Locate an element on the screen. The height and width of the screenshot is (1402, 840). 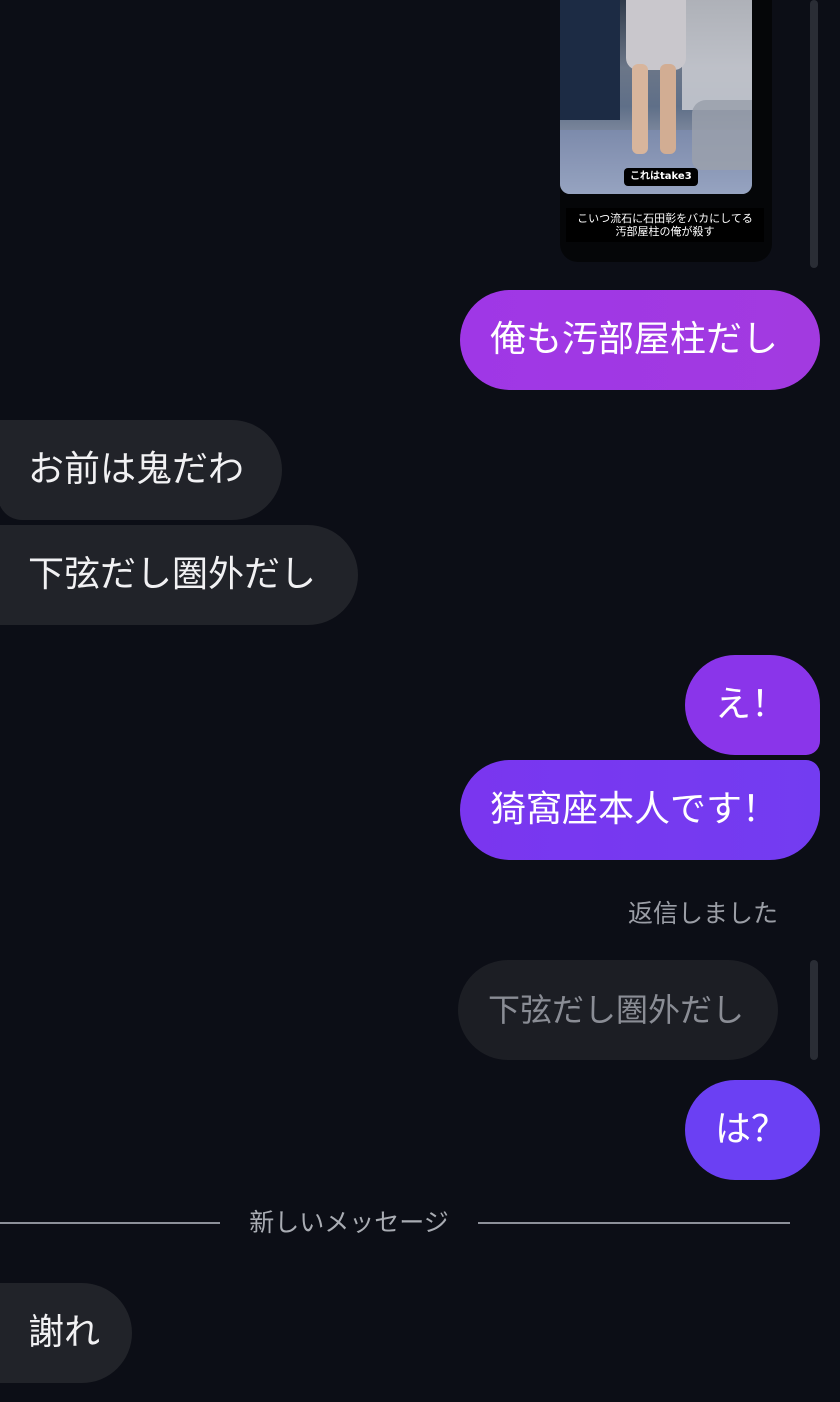
message-bubble-outgoing: 猗窩座本人です！ is located at coordinates (640, 810).